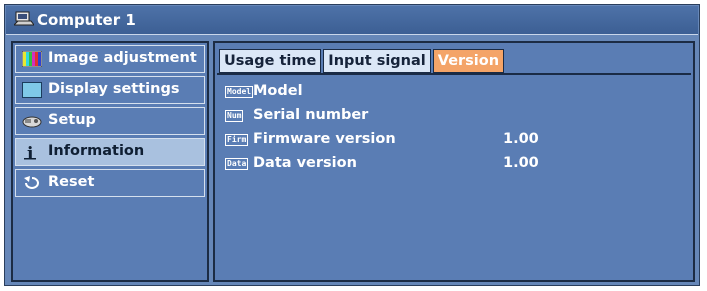 The image size is (707, 291). What do you see at coordinates (234, 116) in the screenshot?
I see `number-icon: Num` at bounding box center [234, 116].